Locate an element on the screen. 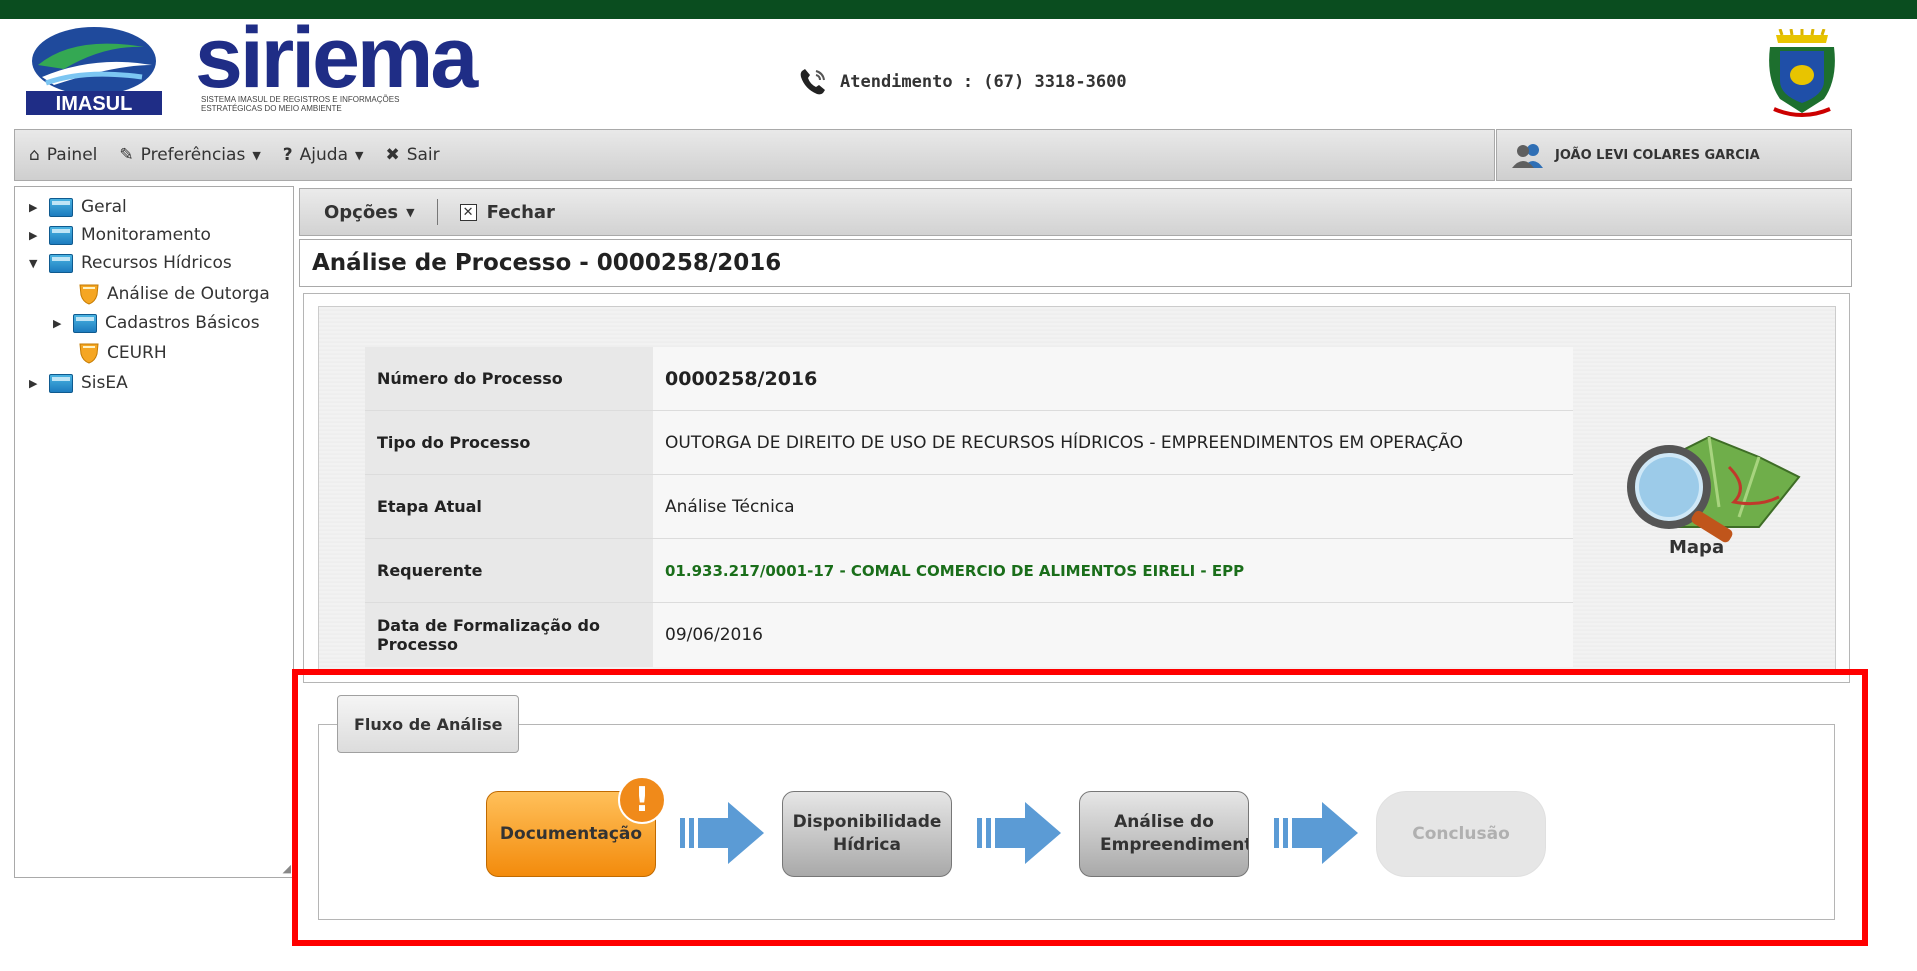  menu-ajuda-label: Ajuda is located at coordinates (323, 155).